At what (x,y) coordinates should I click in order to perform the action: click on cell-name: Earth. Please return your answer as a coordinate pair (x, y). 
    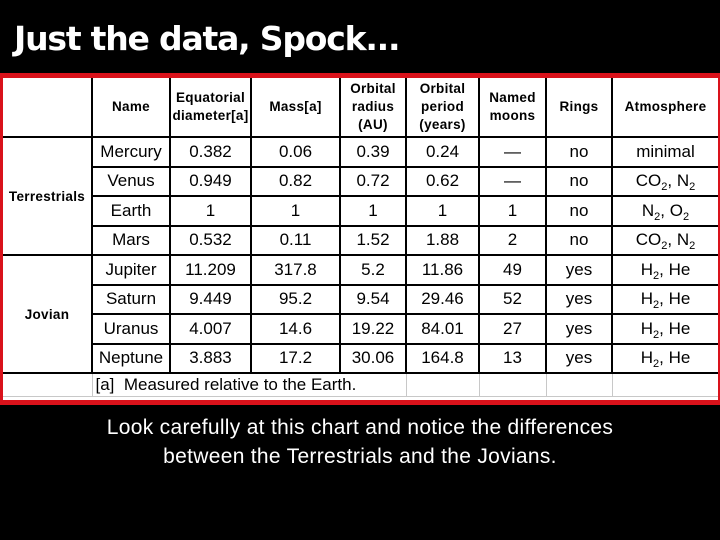
    Looking at the image, I should click on (131, 211).